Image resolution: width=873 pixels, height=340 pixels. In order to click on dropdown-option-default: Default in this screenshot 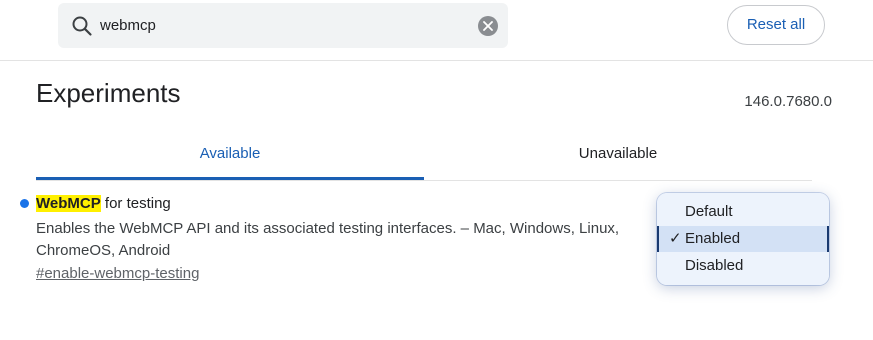, I will do `click(743, 212)`.